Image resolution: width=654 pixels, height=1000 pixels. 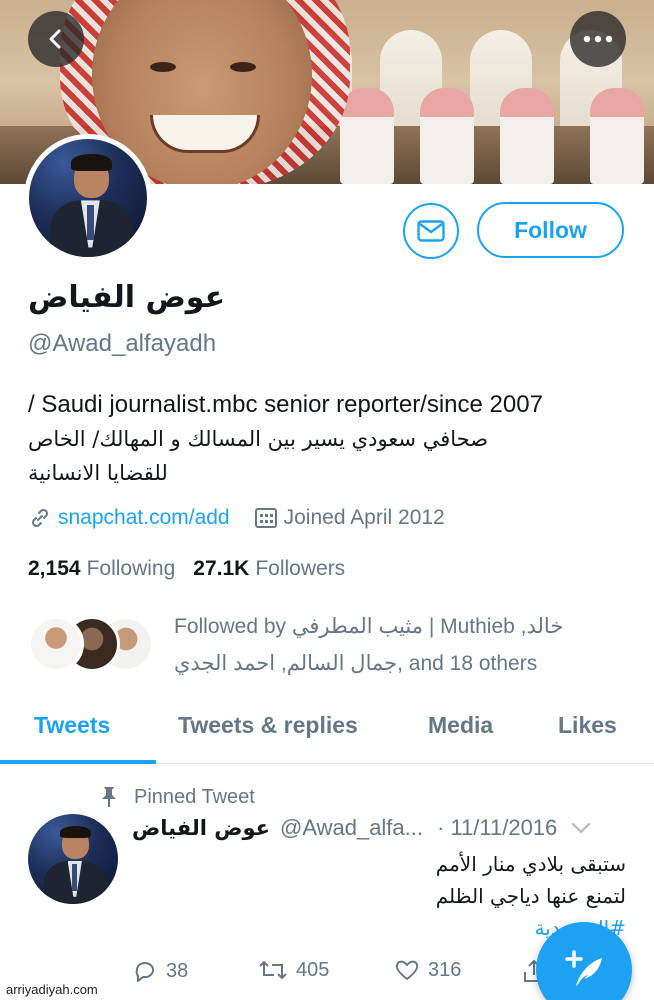 I want to click on like-count: 316, so click(x=445, y=969).